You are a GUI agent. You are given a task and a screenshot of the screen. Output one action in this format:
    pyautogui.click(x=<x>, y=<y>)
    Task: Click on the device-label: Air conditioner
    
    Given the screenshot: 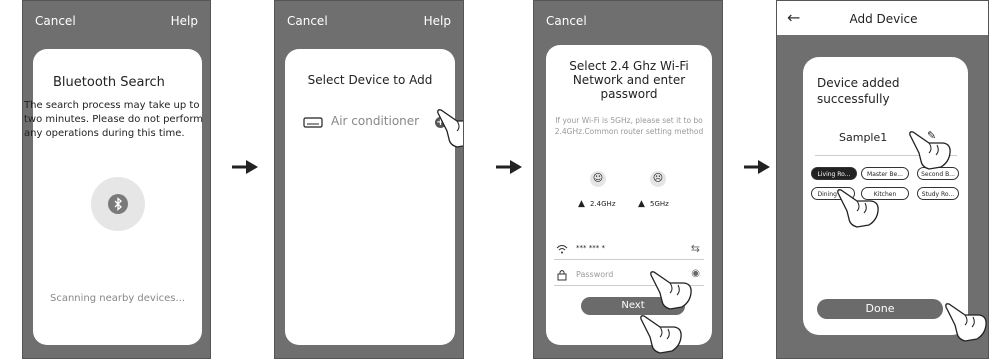 What is the action you would take?
    pyautogui.click(x=375, y=121)
    